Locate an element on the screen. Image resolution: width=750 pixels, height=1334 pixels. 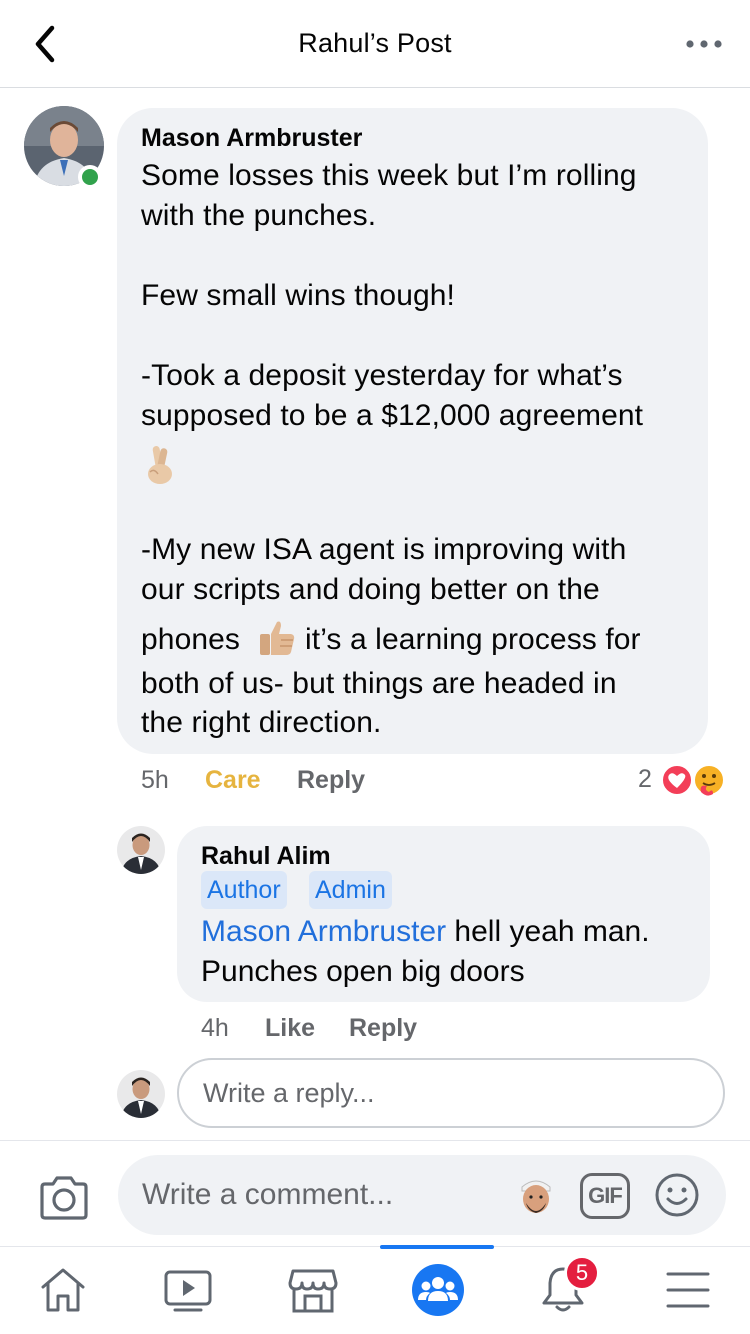
comment-text-line: our scripts and doing better on the is located at coordinates (370, 589).